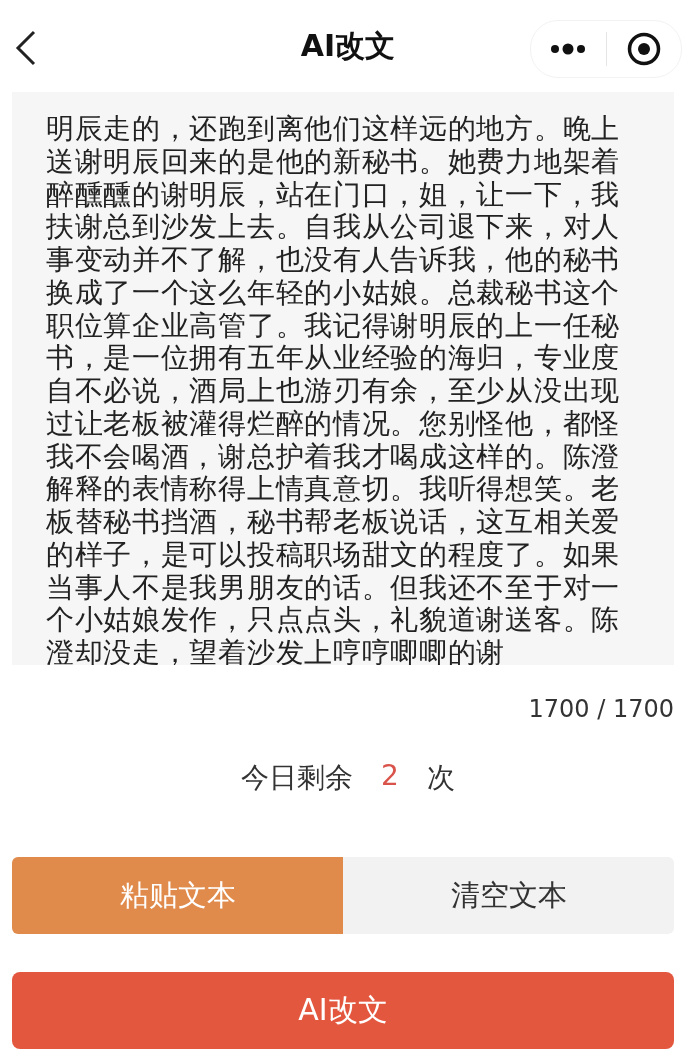 The image size is (696, 1053). What do you see at coordinates (508, 895) in the screenshot?
I see `clear-button: 清空文本` at bounding box center [508, 895].